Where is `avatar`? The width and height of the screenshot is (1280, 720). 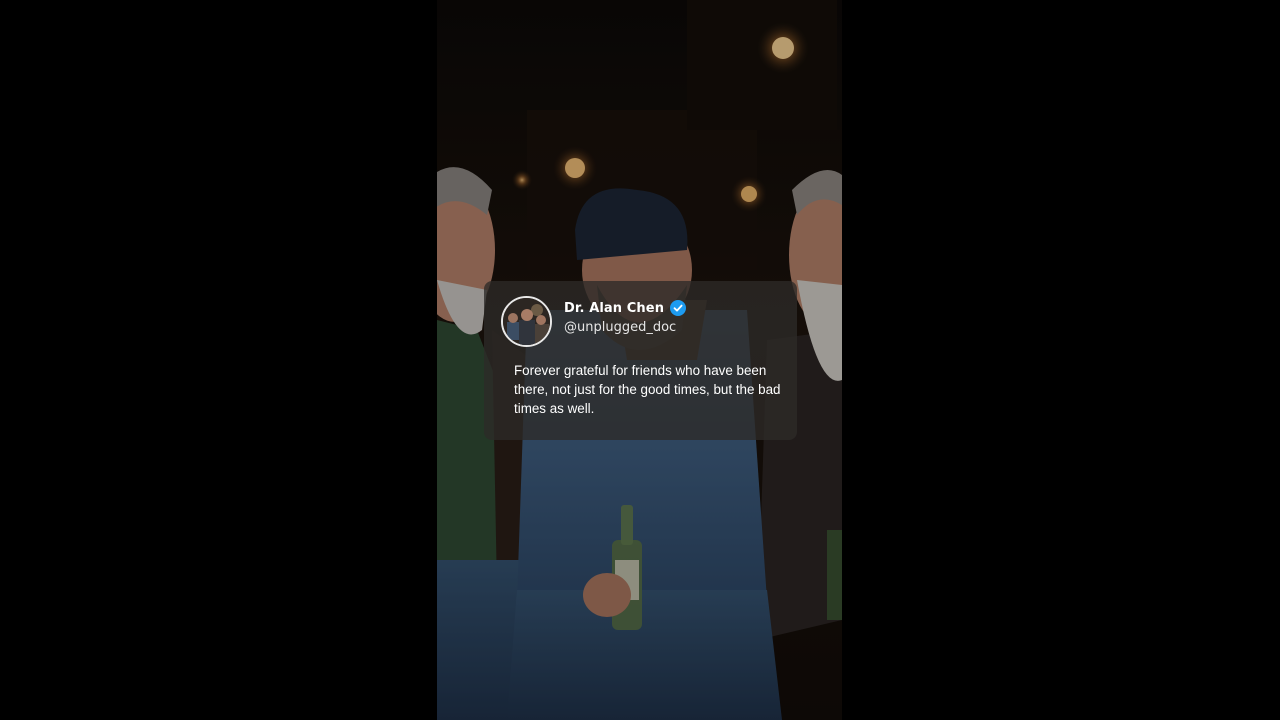
avatar is located at coordinates (526, 321).